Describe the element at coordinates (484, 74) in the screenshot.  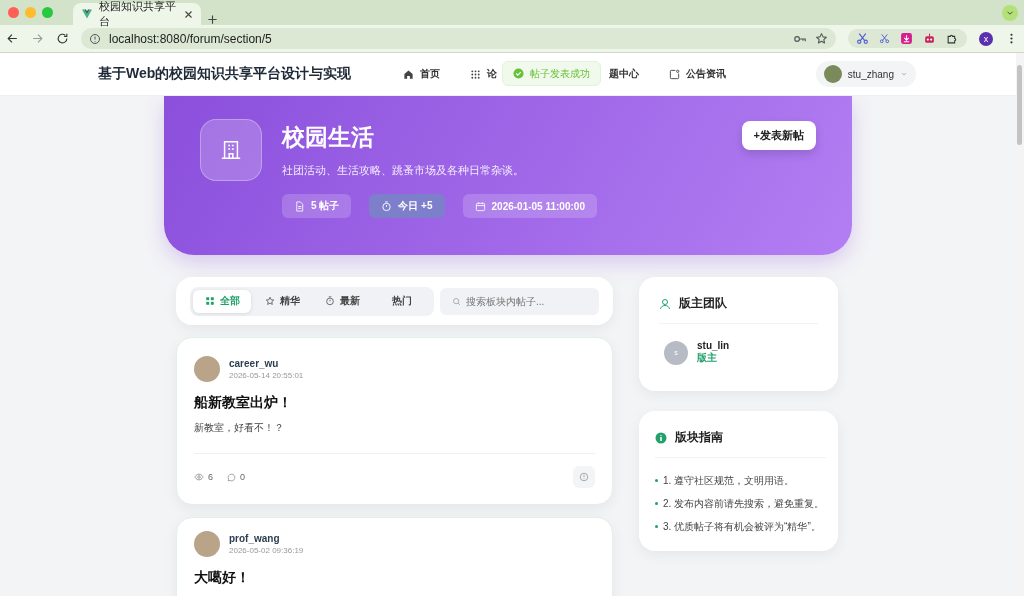
I see `nav-link: 论` at that location.